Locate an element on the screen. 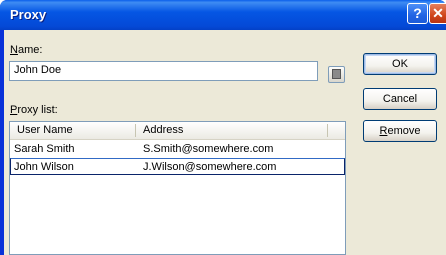  column-header-user-name: User Name is located at coordinates (45, 130).